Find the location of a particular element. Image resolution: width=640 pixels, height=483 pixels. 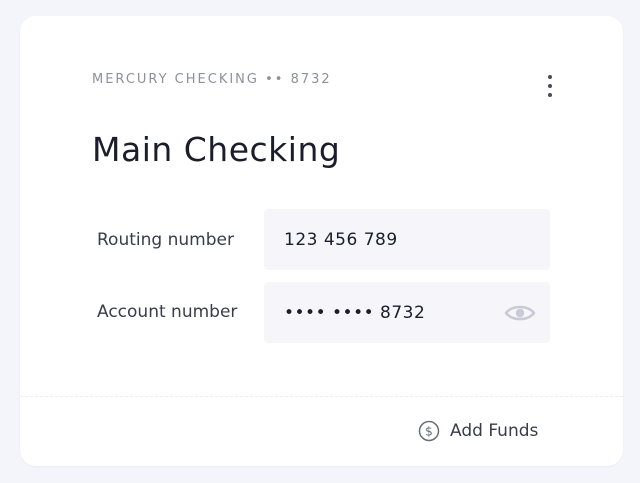

account-number-field: •••• •••• 8732 is located at coordinates (407, 312).